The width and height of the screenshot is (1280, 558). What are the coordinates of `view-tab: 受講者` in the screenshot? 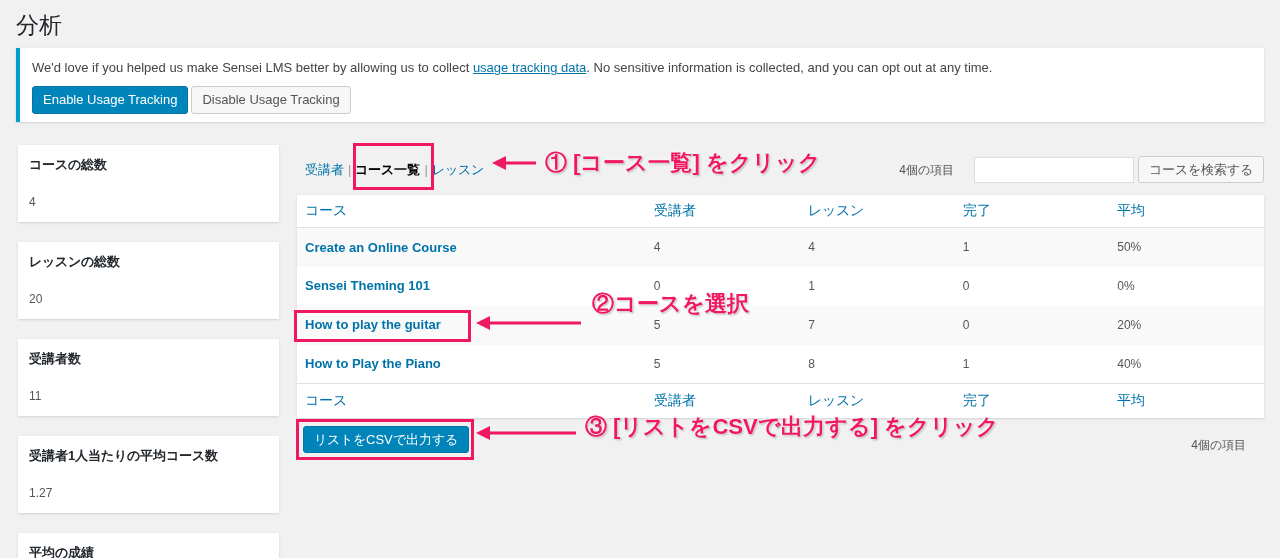 It's located at (324, 169).